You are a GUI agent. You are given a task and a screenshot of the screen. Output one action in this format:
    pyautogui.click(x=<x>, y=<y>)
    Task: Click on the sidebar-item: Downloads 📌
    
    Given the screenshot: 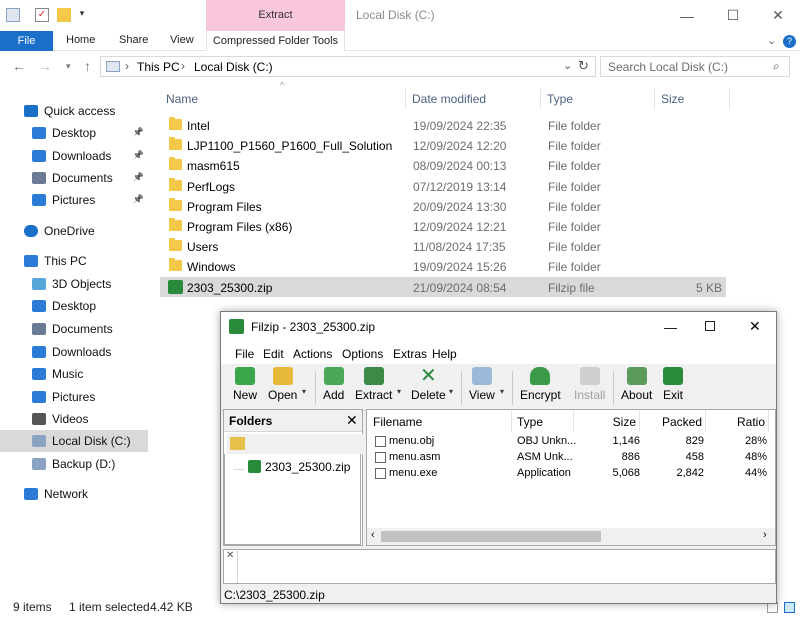 What is the action you would take?
    pyautogui.click(x=74, y=156)
    